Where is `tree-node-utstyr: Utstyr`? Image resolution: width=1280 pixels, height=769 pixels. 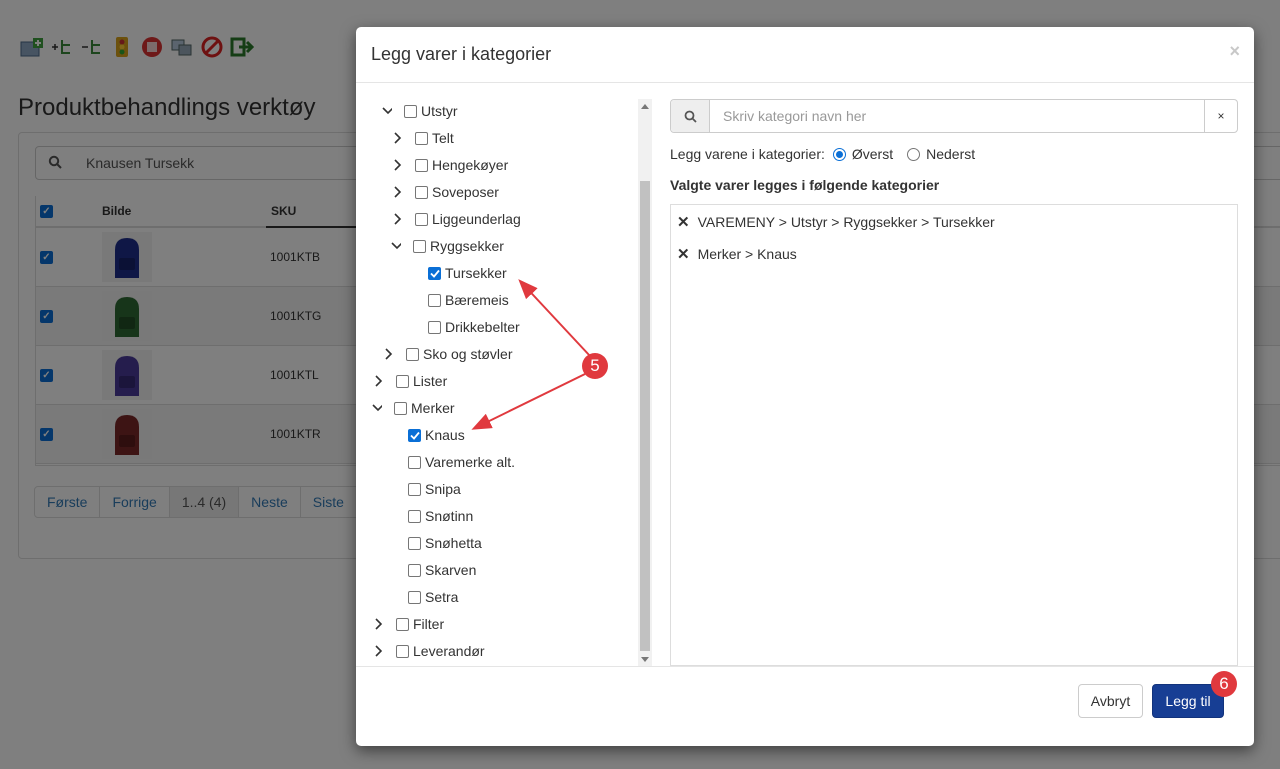
tree-node-utstyr: Utstyr is located at coordinates (420, 111).